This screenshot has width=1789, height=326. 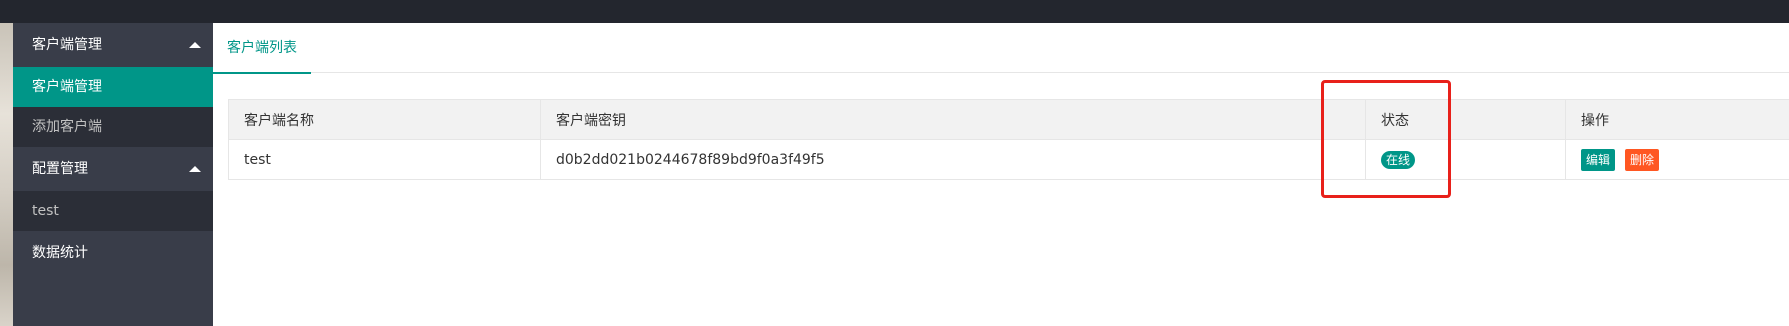 What do you see at coordinates (113, 211) in the screenshot?
I see `nav-item-test: test` at bounding box center [113, 211].